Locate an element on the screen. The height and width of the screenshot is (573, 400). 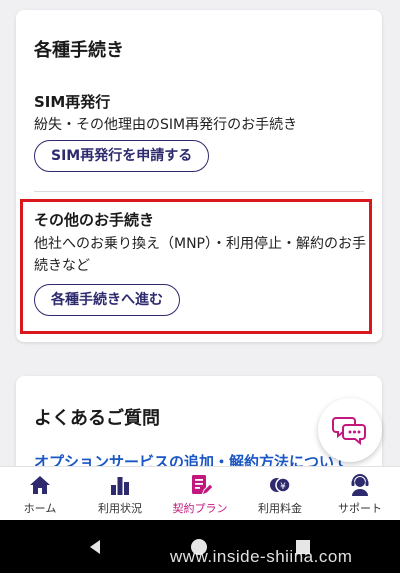
sim-reissue-button: SIM再発行を申請する is located at coordinates (122, 156).